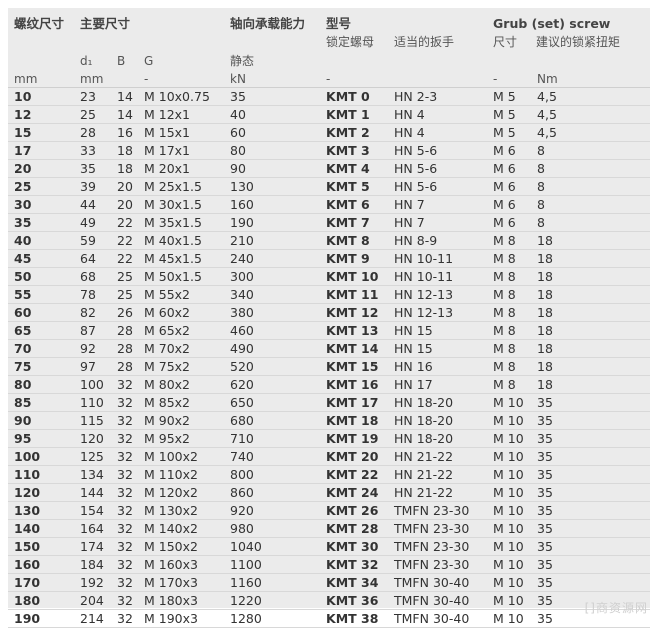 This screenshot has width=658, height=628. What do you see at coordinates (274, 546) in the screenshot?
I see `table-cell: 1040` at bounding box center [274, 546].